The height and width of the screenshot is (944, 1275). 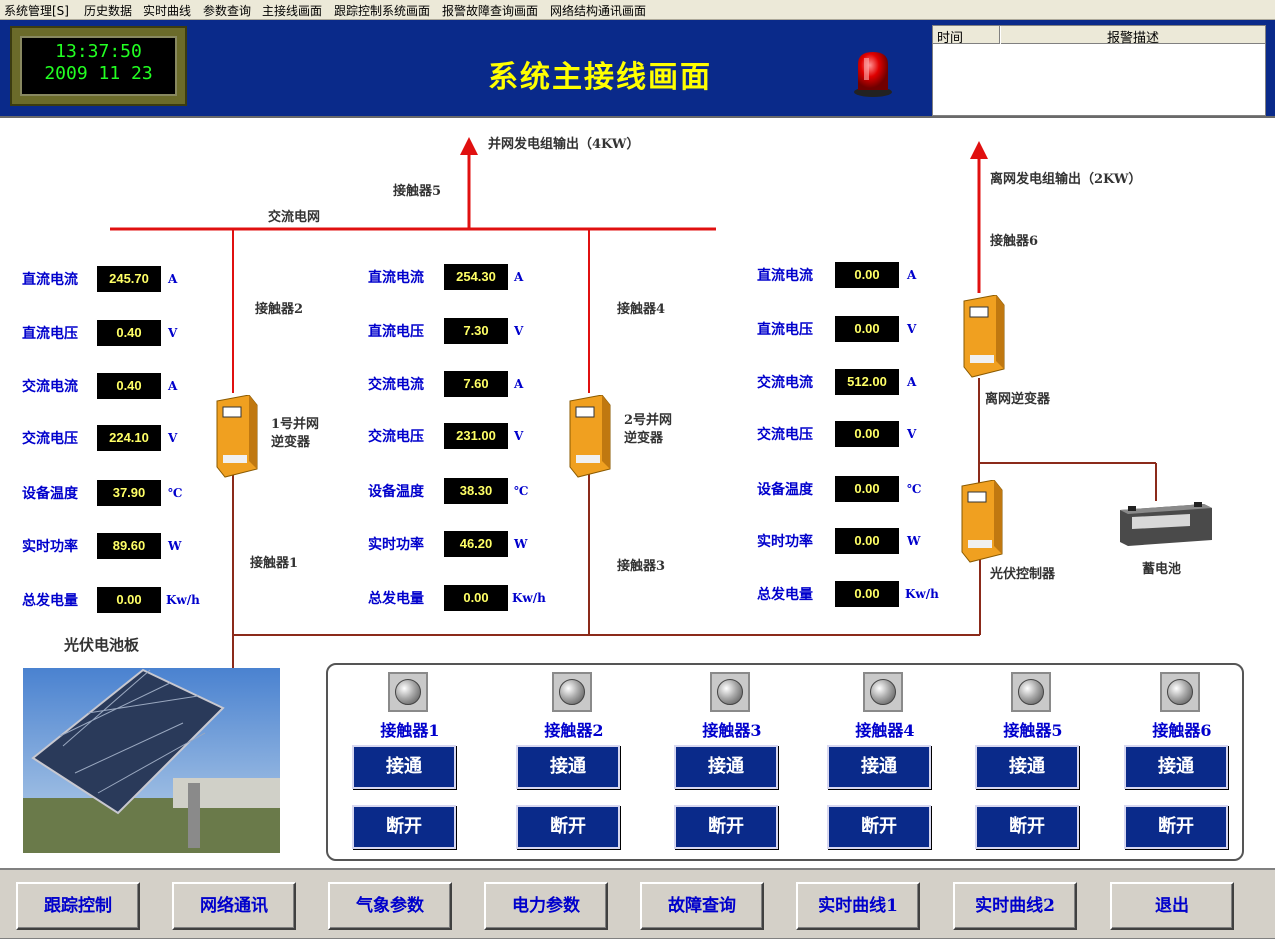 I want to click on clock-time: 13:37:50, so click(x=98, y=51).